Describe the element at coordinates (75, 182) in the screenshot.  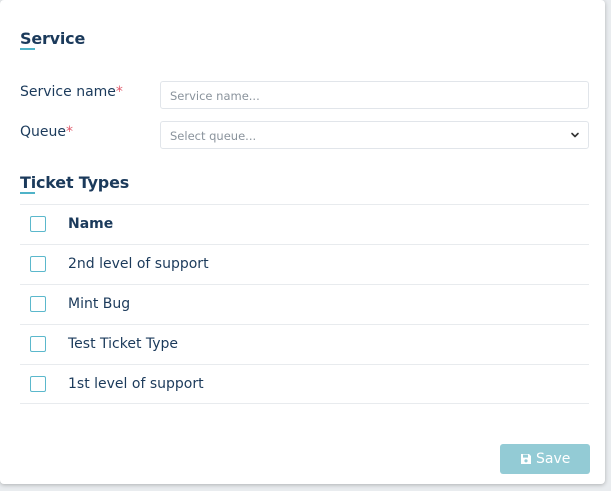
I see `ticket-types-title: Ticket Types` at that location.